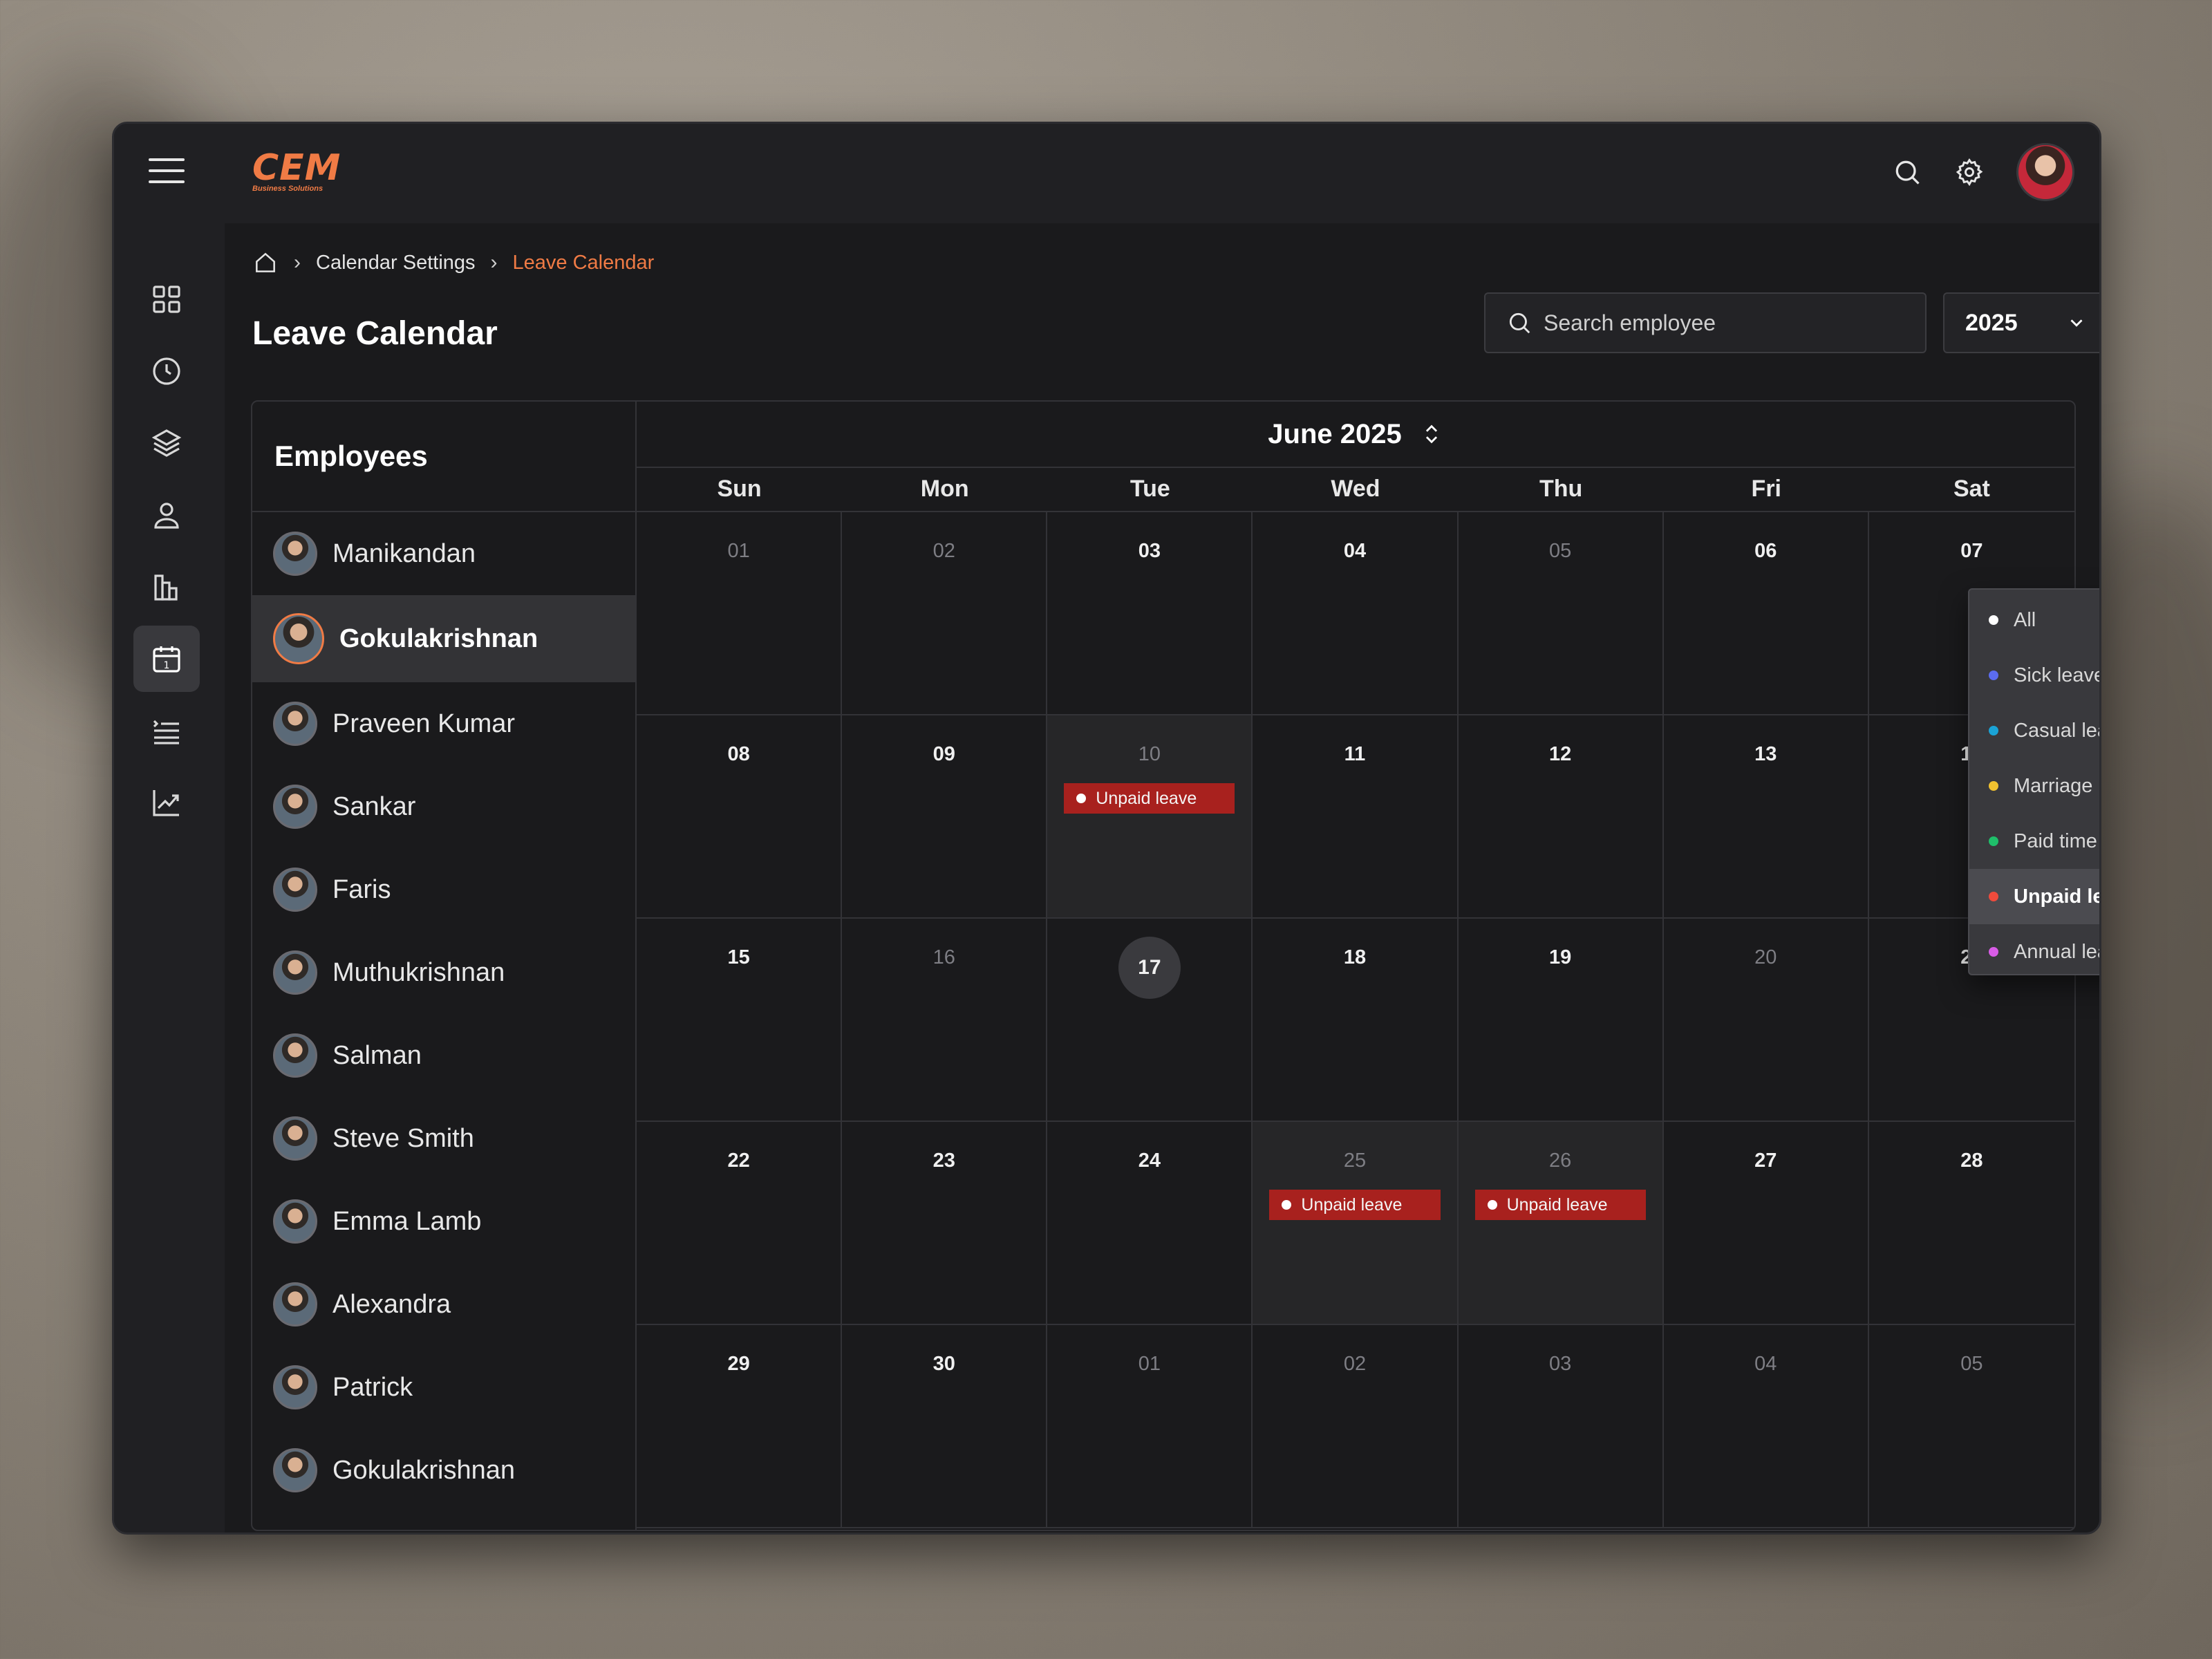  Describe the element at coordinates (1356, 1020) in the screenshot. I see `calendar-day: 18` at that location.